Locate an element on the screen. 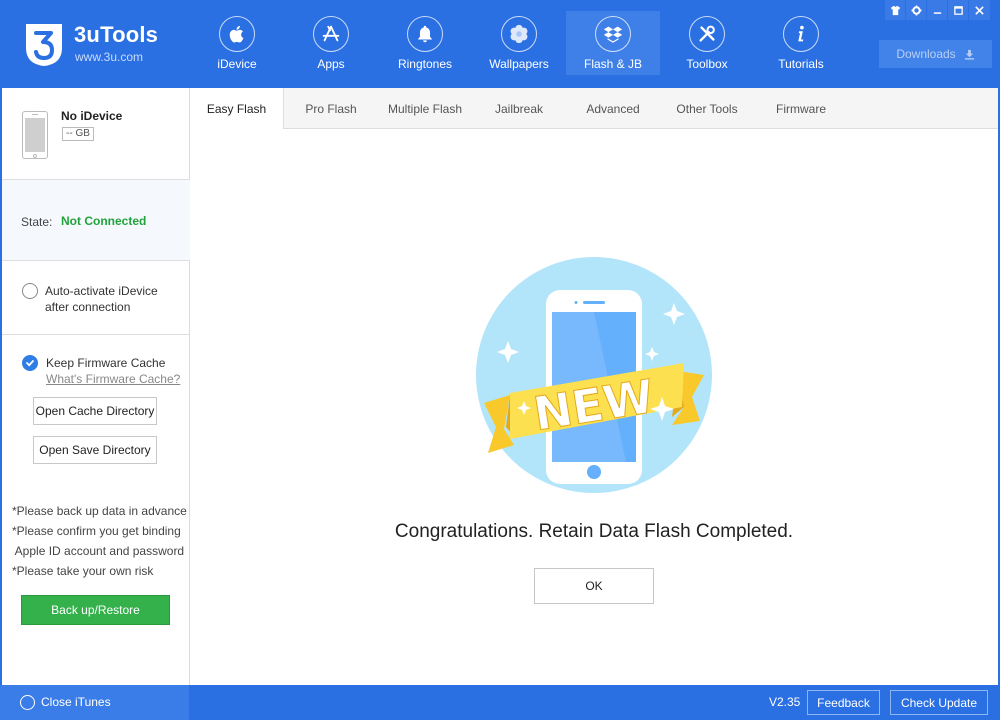 The height and width of the screenshot is (720, 1000). nav-flash-jb: Flash & JB is located at coordinates (613, 43).